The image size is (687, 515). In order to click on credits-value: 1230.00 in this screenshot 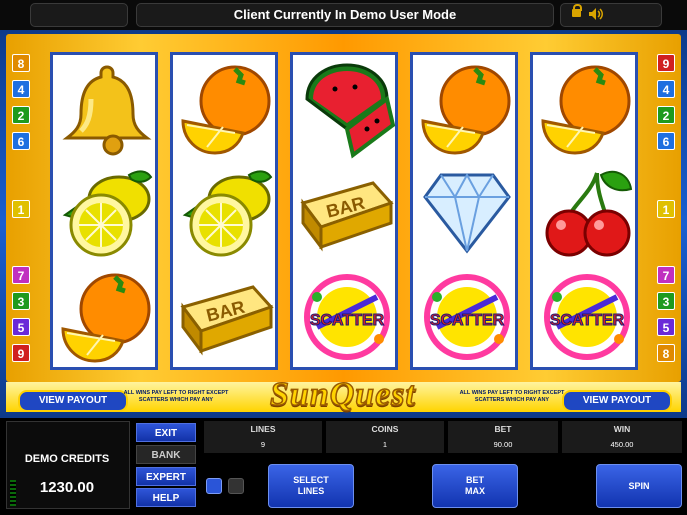, I will do `click(67, 487)`.